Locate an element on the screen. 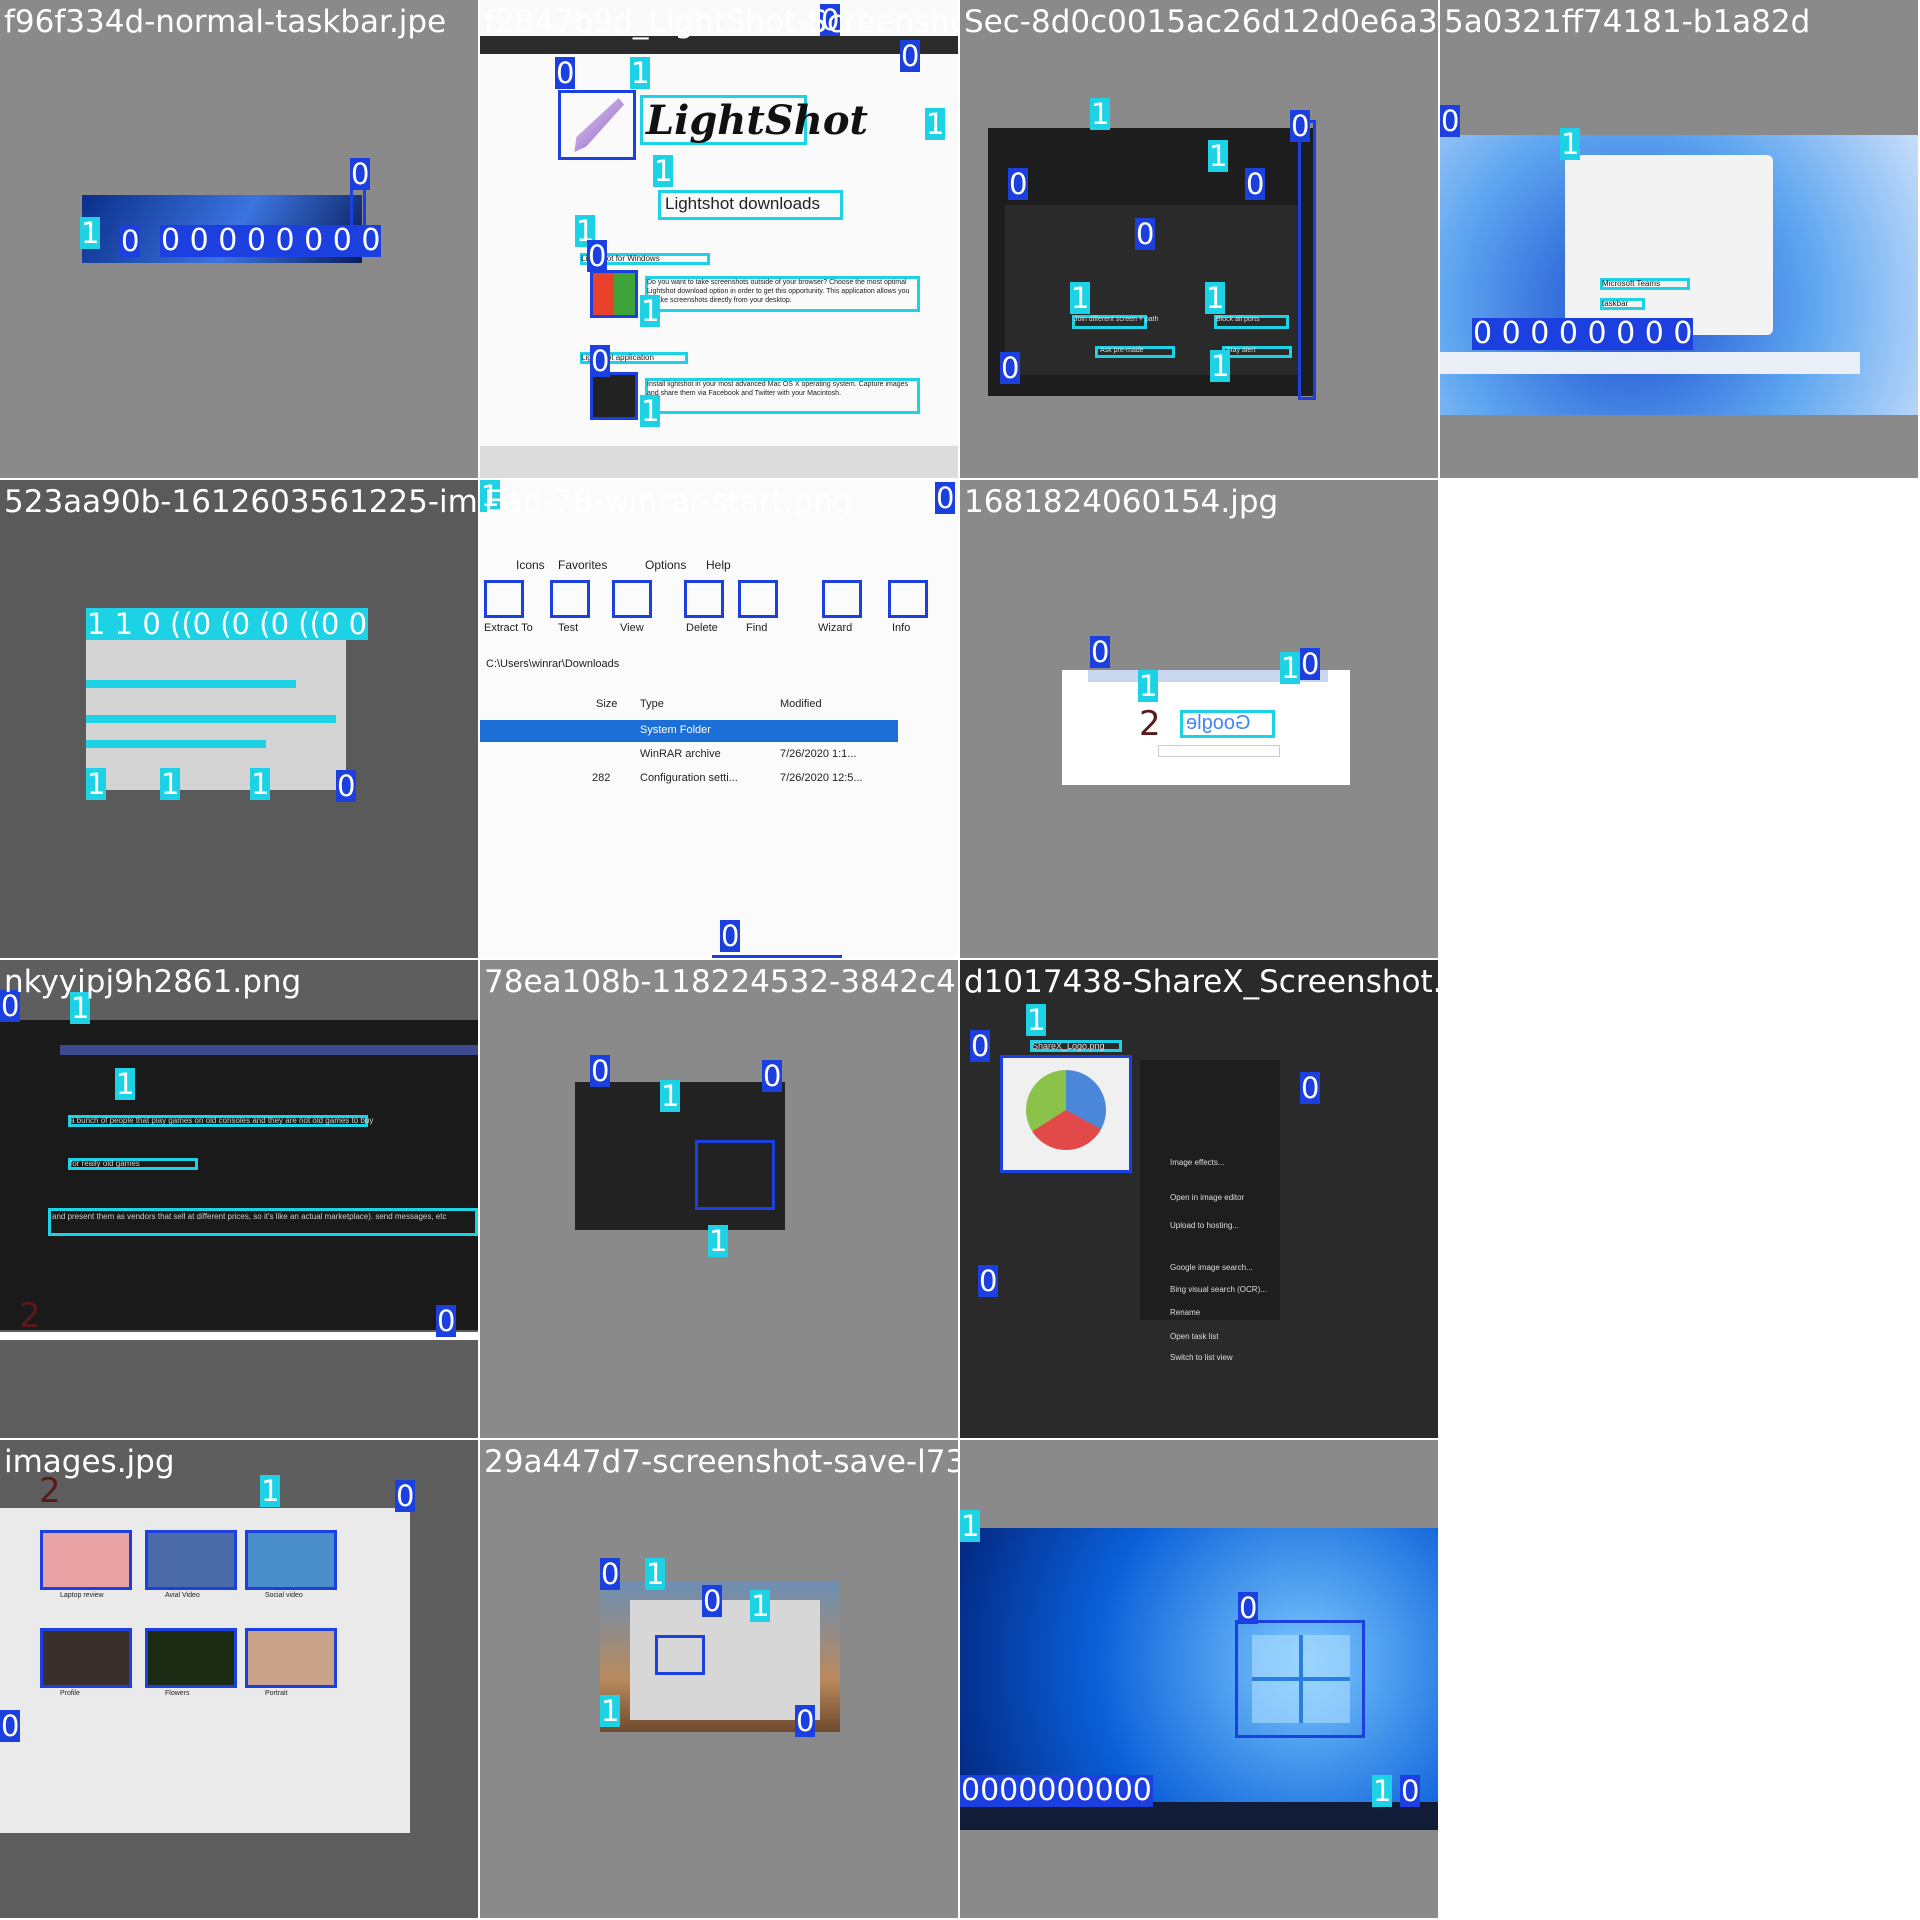 This screenshot has height=1920, width=1920. tile-title: d1017438-ShareX_Screenshot.png is located at coordinates (1201, 982).